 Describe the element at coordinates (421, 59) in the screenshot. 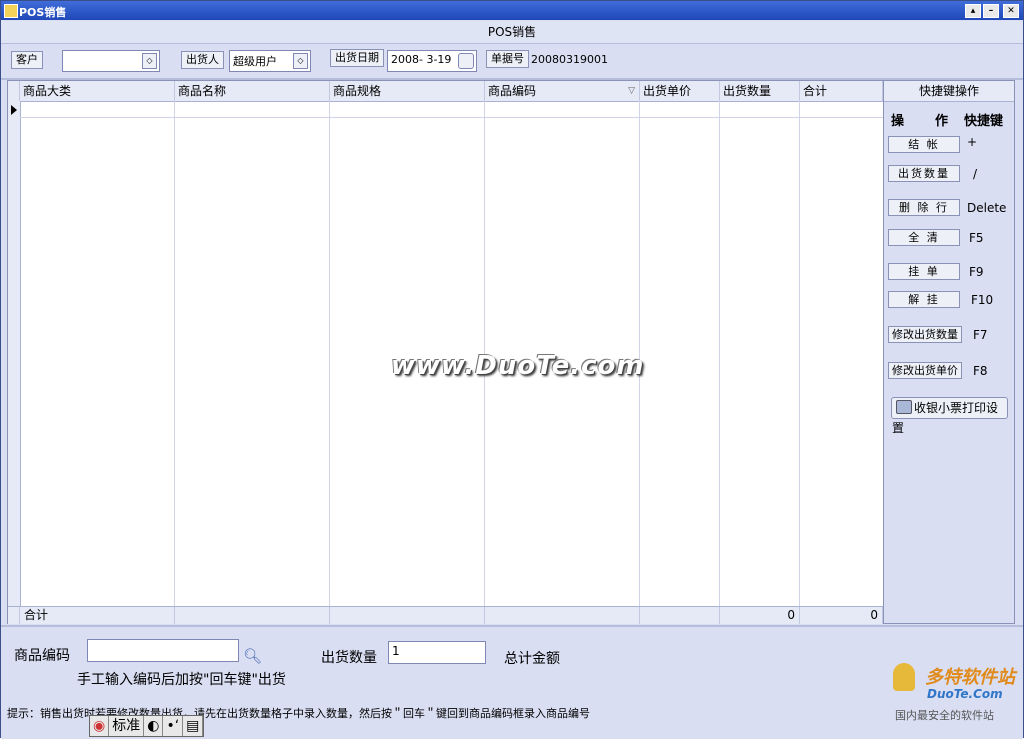

I see `date-value: 2008- 3-19` at that location.